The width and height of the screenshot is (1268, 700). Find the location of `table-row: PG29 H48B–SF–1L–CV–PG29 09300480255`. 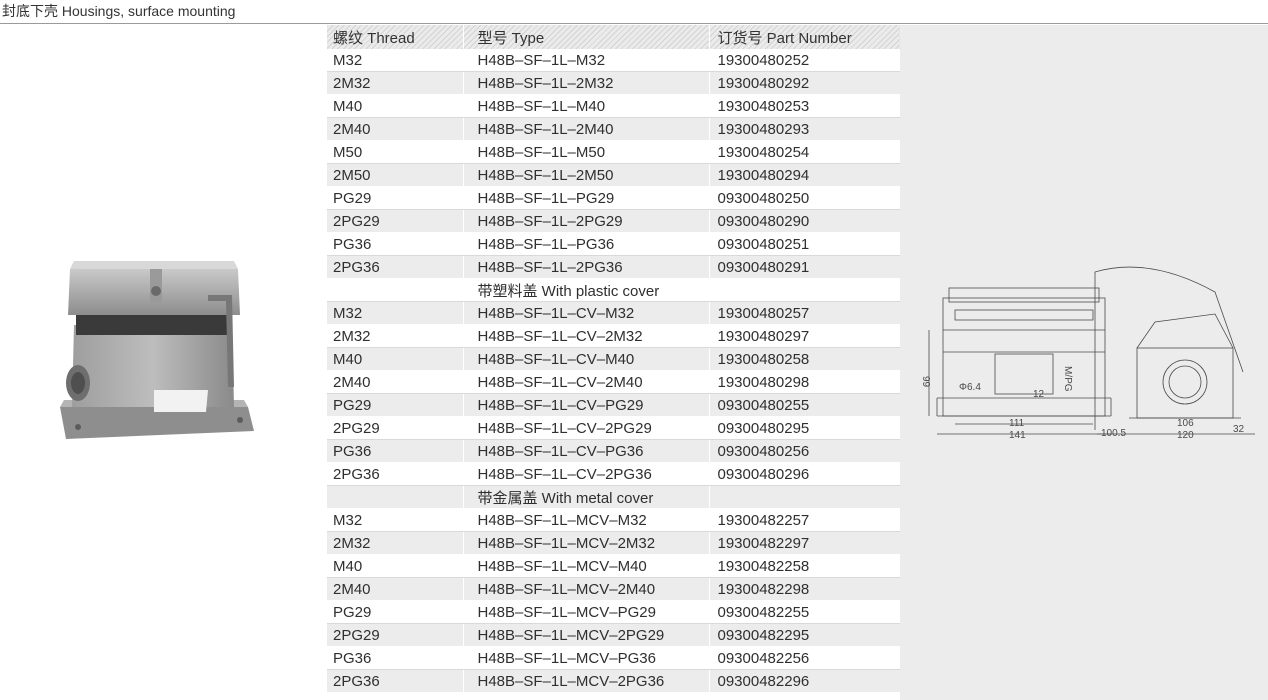

table-row: PG29 H48B–SF–1L–CV–PG29 09300480255 is located at coordinates (613, 405).